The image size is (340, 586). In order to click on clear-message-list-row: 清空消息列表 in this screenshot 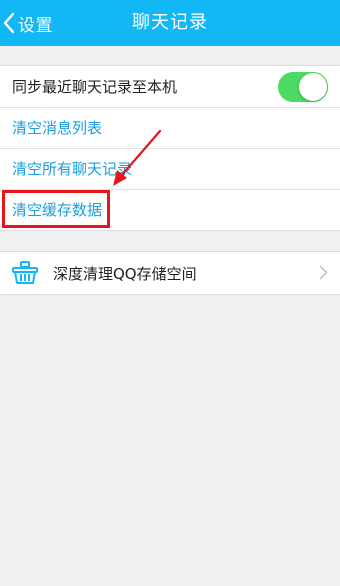, I will do `click(170, 127)`.